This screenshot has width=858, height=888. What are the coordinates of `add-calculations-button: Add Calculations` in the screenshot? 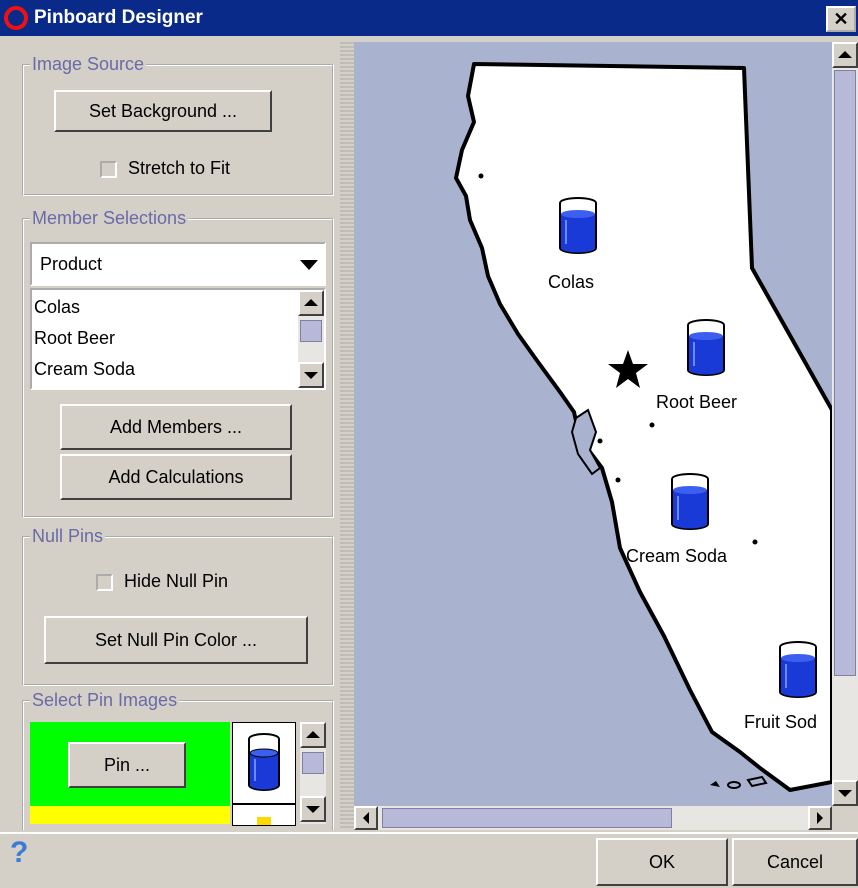 It's located at (176, 477).